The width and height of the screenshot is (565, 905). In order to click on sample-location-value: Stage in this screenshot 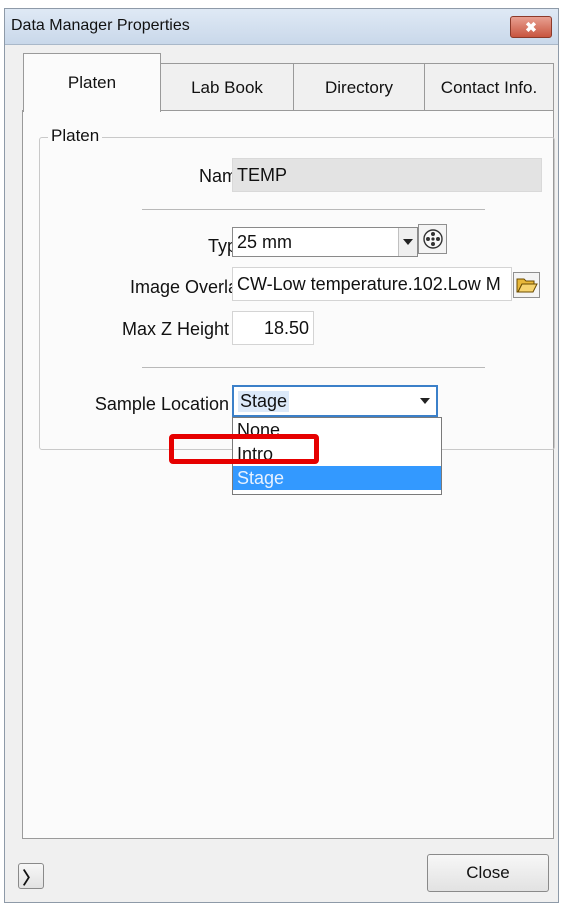, I will do `click(264, 401)`.